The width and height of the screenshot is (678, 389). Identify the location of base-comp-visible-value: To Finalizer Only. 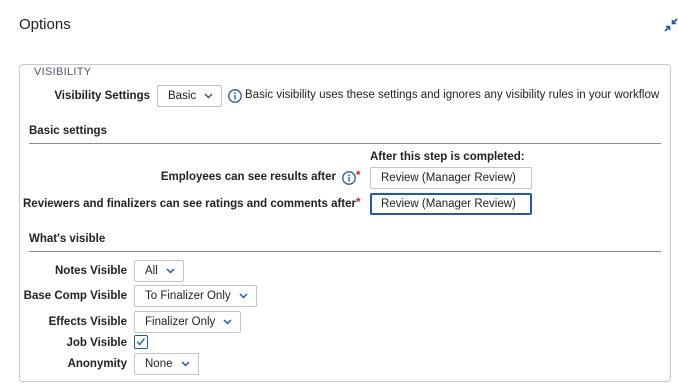
(188, 296).